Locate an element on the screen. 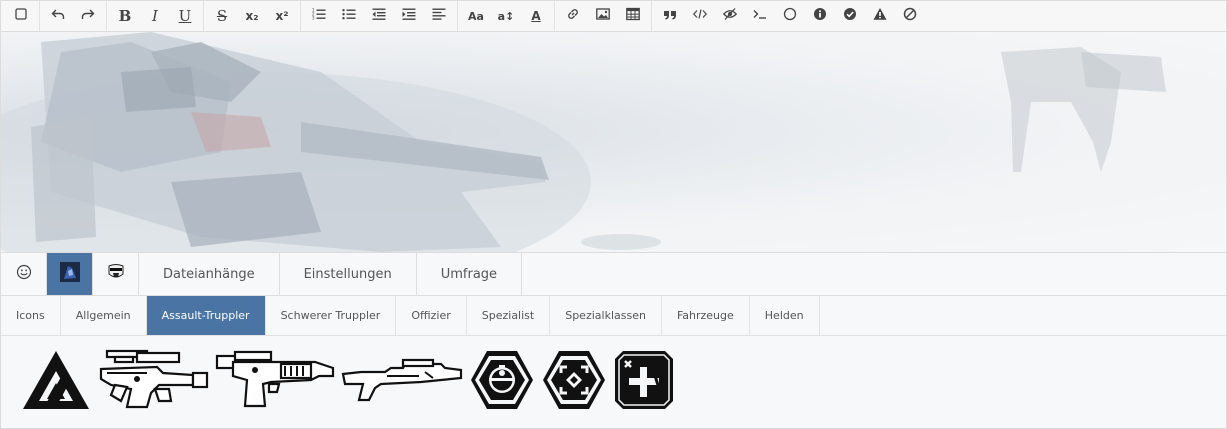  bold-icon: B is located at coordinates (125, 16).